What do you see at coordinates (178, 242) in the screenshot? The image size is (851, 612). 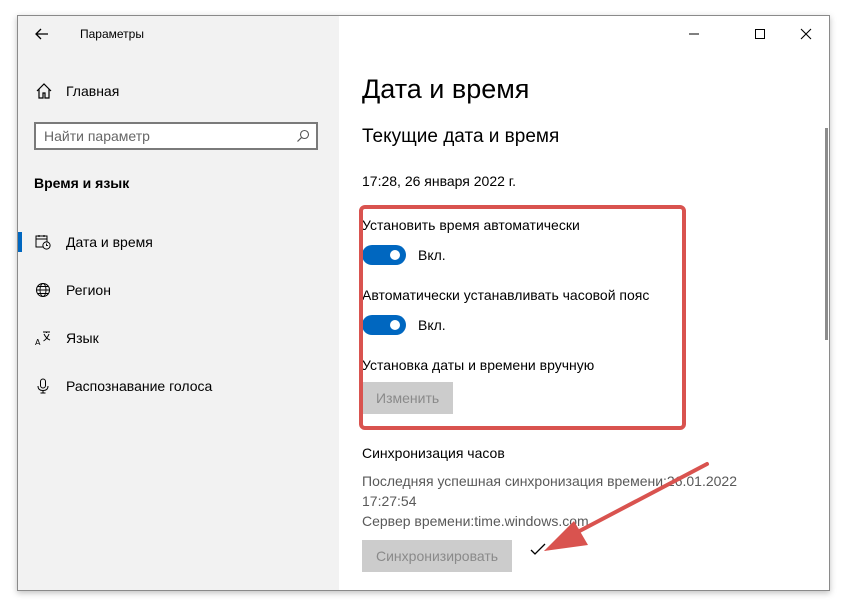 I see `sidebar-item-date-time: Дата и время` at bounding box center [178, 242].